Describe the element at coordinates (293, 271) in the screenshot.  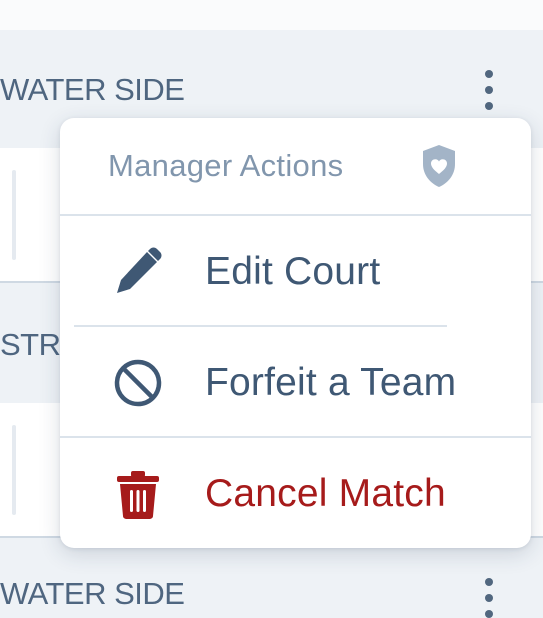
I see `edit-court-label: Edit Court` at that location.